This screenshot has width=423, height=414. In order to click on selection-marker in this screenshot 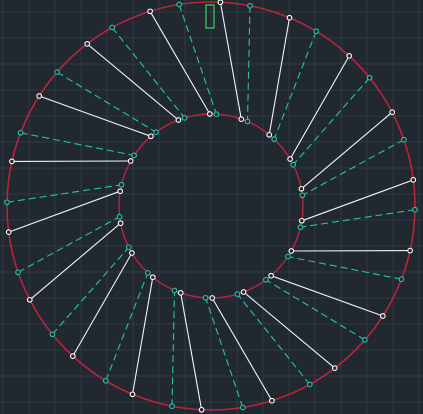, I will do `click(210, 16)`.